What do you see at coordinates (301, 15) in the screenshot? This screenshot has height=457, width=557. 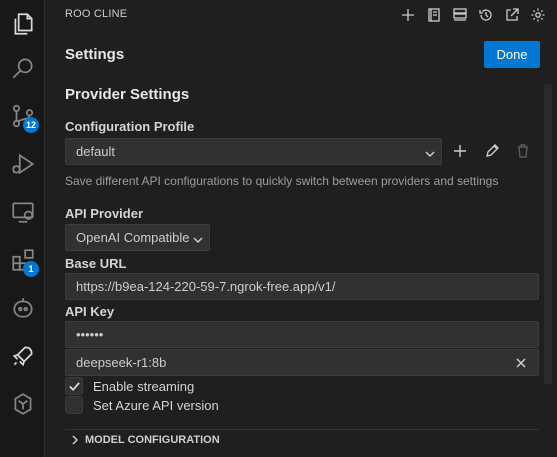 I see `panel-header: ROO CLINE` at bounding box center [301, 15].